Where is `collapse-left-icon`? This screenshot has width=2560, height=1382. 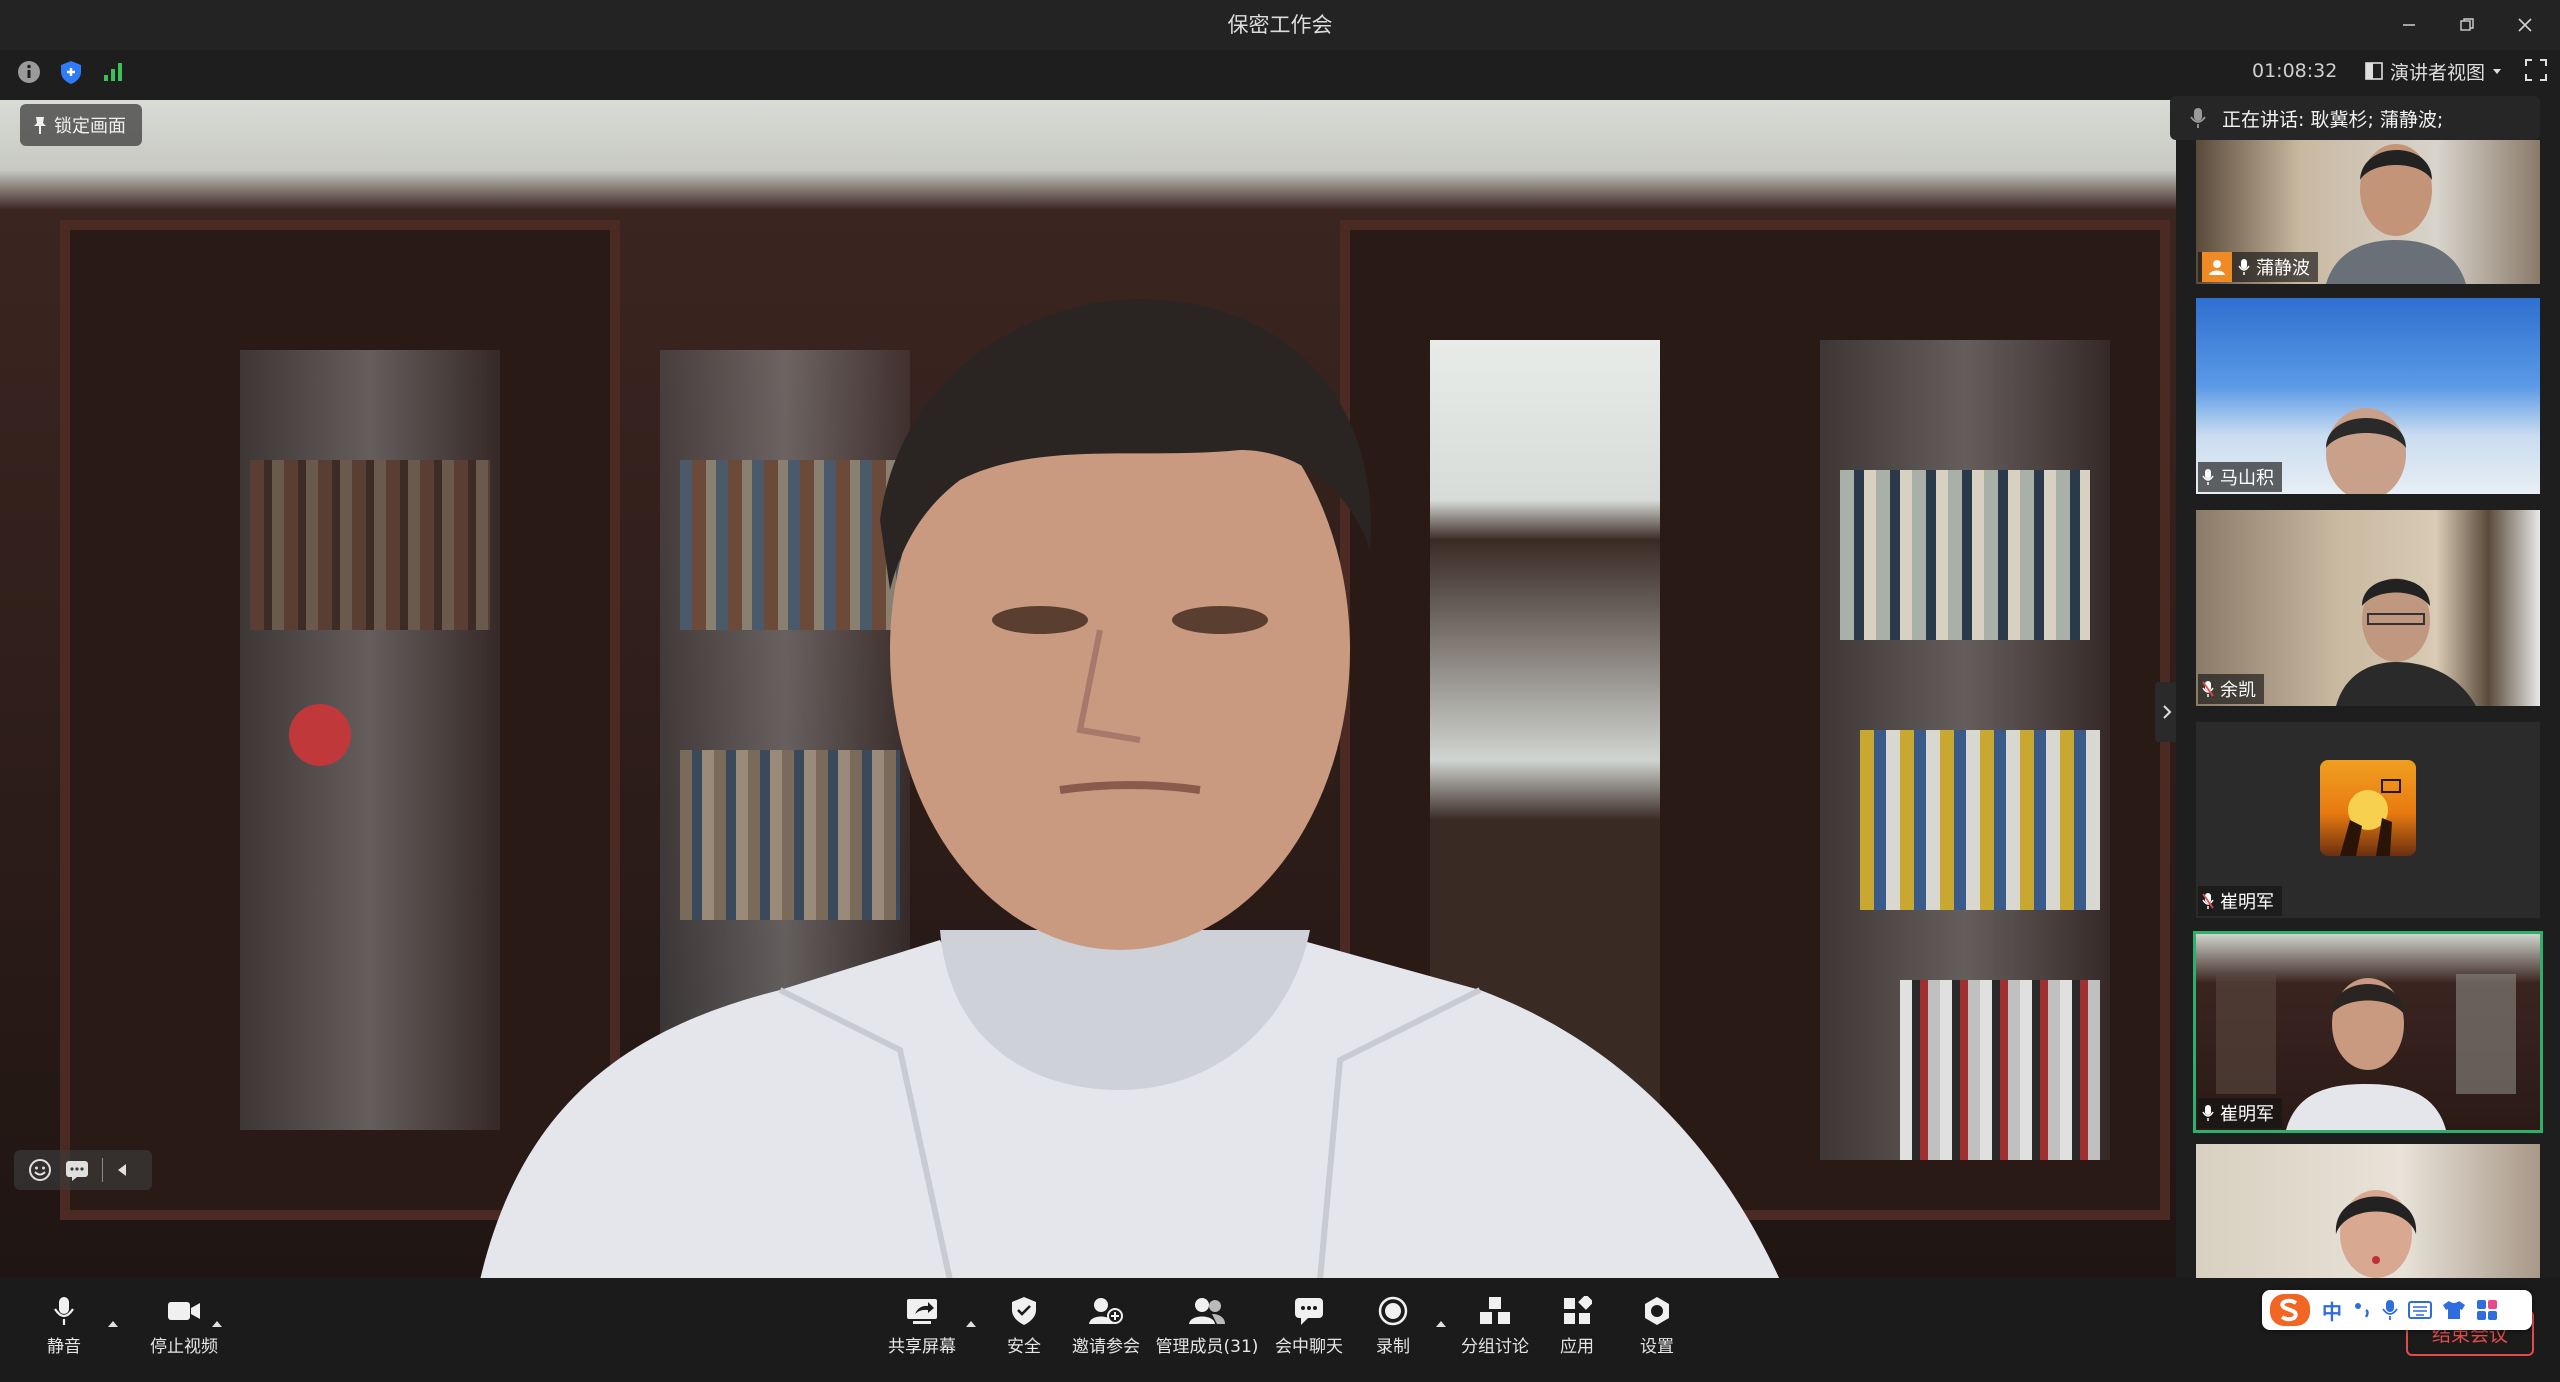
collapse-left-icon is located at coordinates (122, 1170).